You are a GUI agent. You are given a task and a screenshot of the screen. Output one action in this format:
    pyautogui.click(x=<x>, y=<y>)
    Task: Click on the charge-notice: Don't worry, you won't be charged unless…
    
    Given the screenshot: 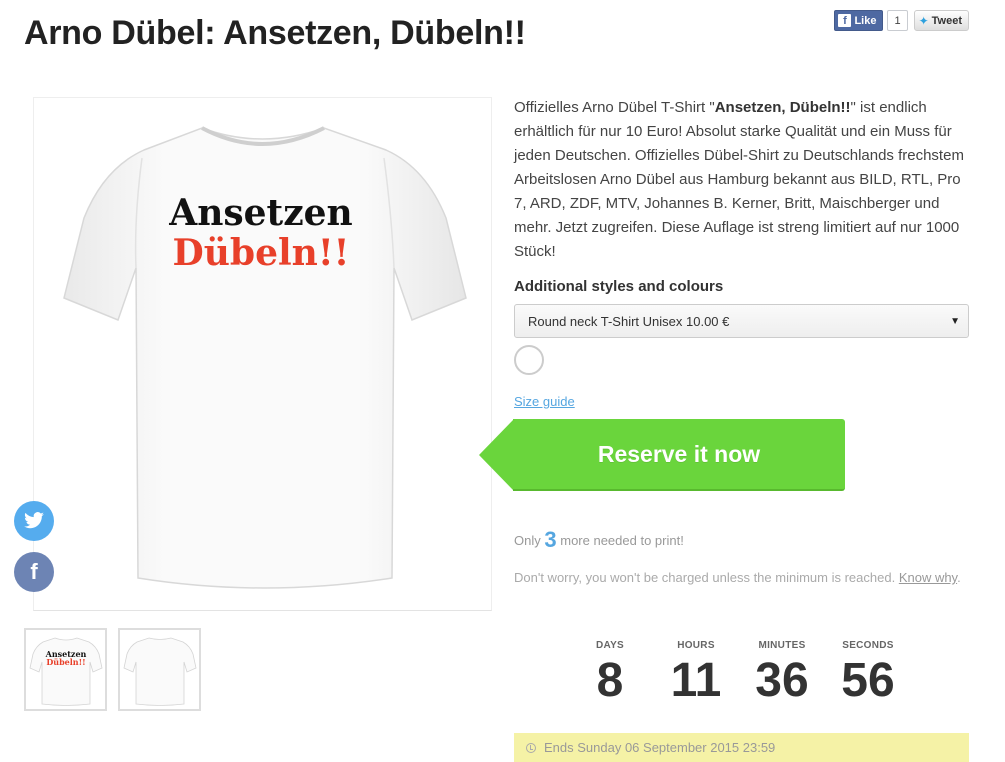 What is the action you would take?
    pyautogui.click(x=737, y=577)
    